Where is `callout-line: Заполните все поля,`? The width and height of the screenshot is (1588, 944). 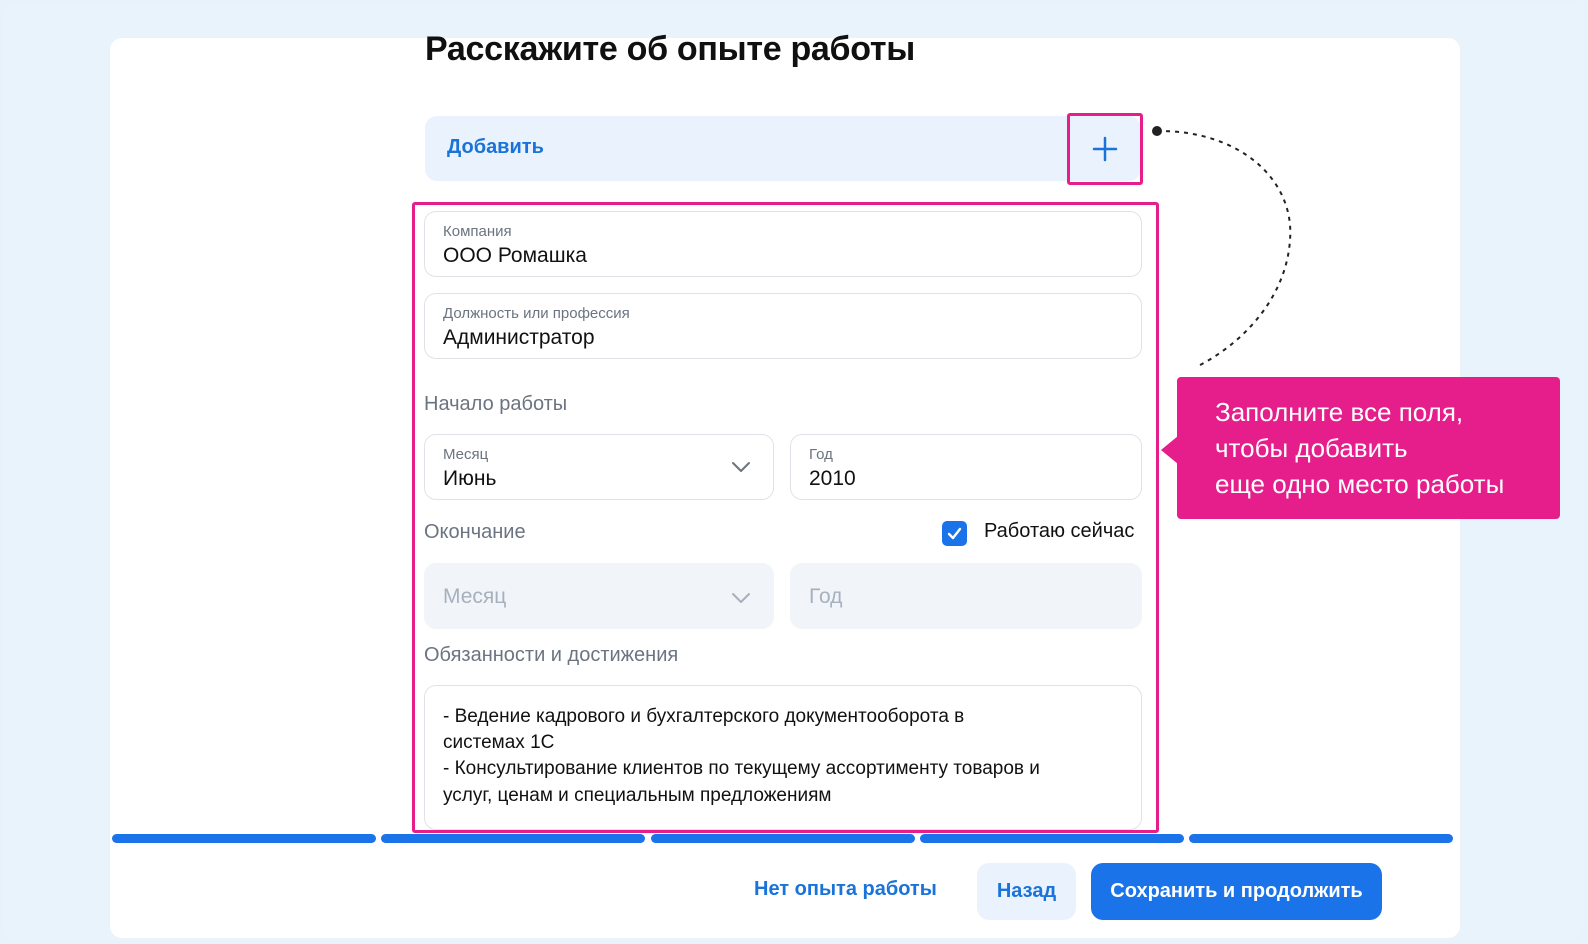 callout-line: Заполните все поля, is located at coordinates (1339, 412).